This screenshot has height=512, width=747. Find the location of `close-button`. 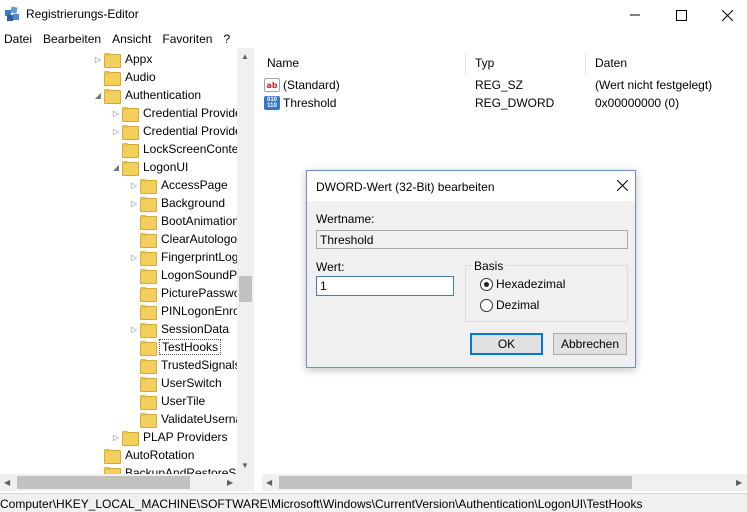

close-button is located at coordinates (725, 15).